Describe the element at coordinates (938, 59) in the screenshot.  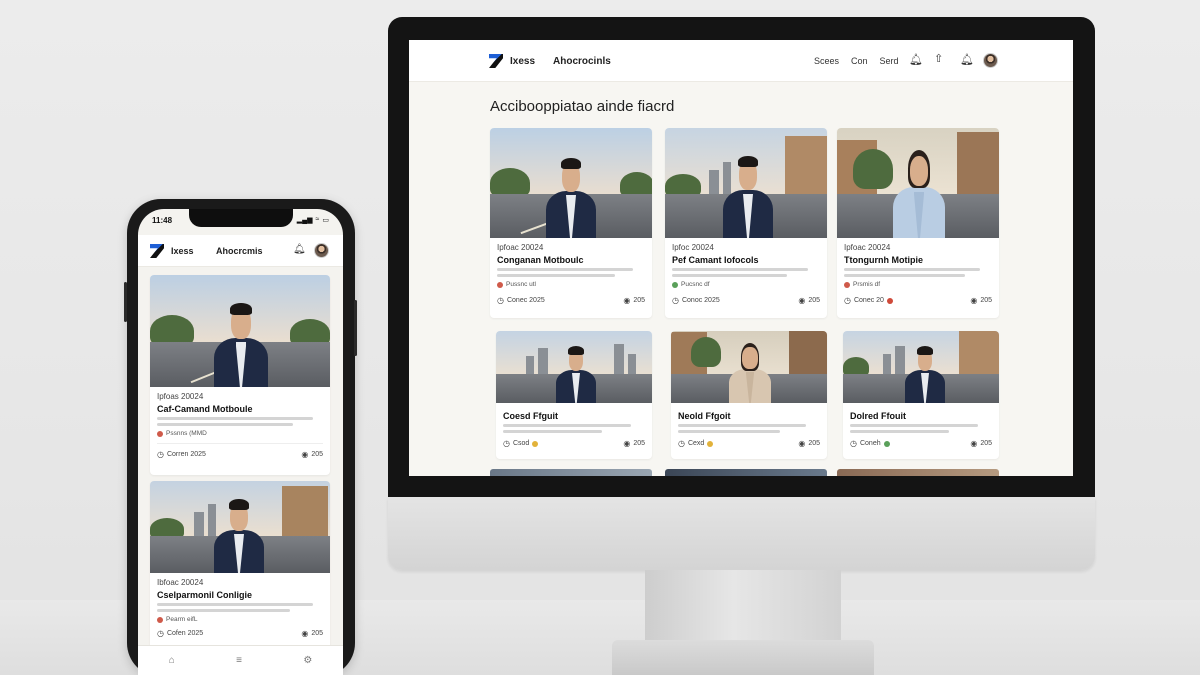
I see `share-icon: ⇧` at that location.